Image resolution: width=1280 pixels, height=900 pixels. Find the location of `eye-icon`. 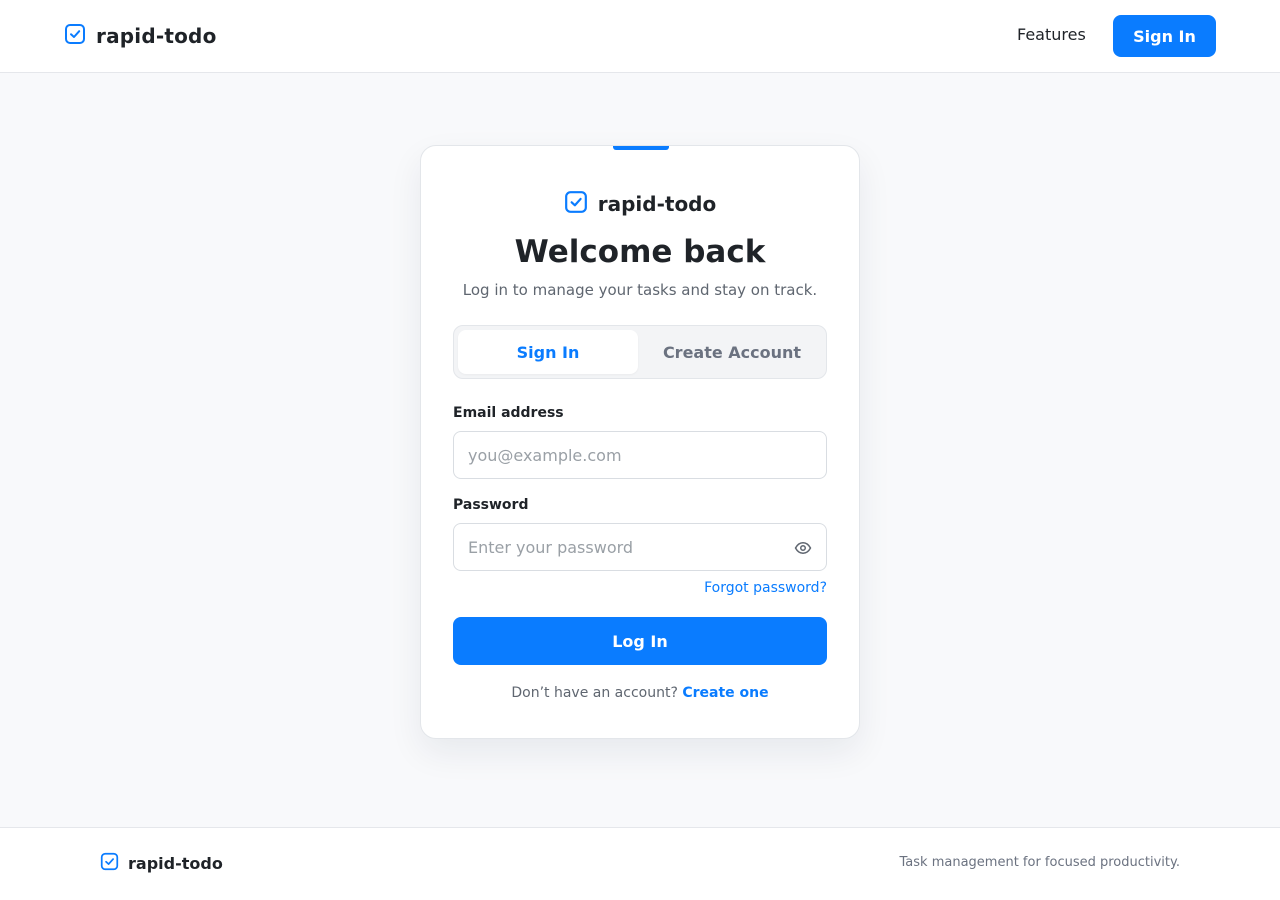

eye-icon is located at coordinates (803, 548).